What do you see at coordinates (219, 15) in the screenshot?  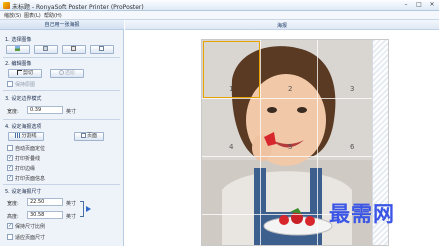 I see `menu-bar: 缩放(S) 图表(L) 帮助(H)` at bounding box center [219, 15].